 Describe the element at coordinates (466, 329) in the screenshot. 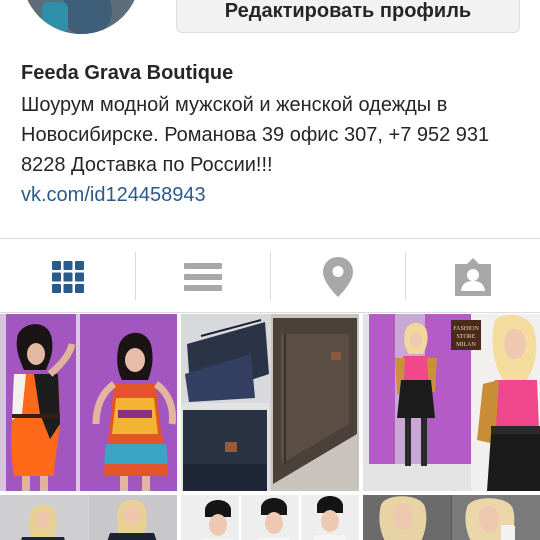

I see `sign-text-1: FASHION` at that location.